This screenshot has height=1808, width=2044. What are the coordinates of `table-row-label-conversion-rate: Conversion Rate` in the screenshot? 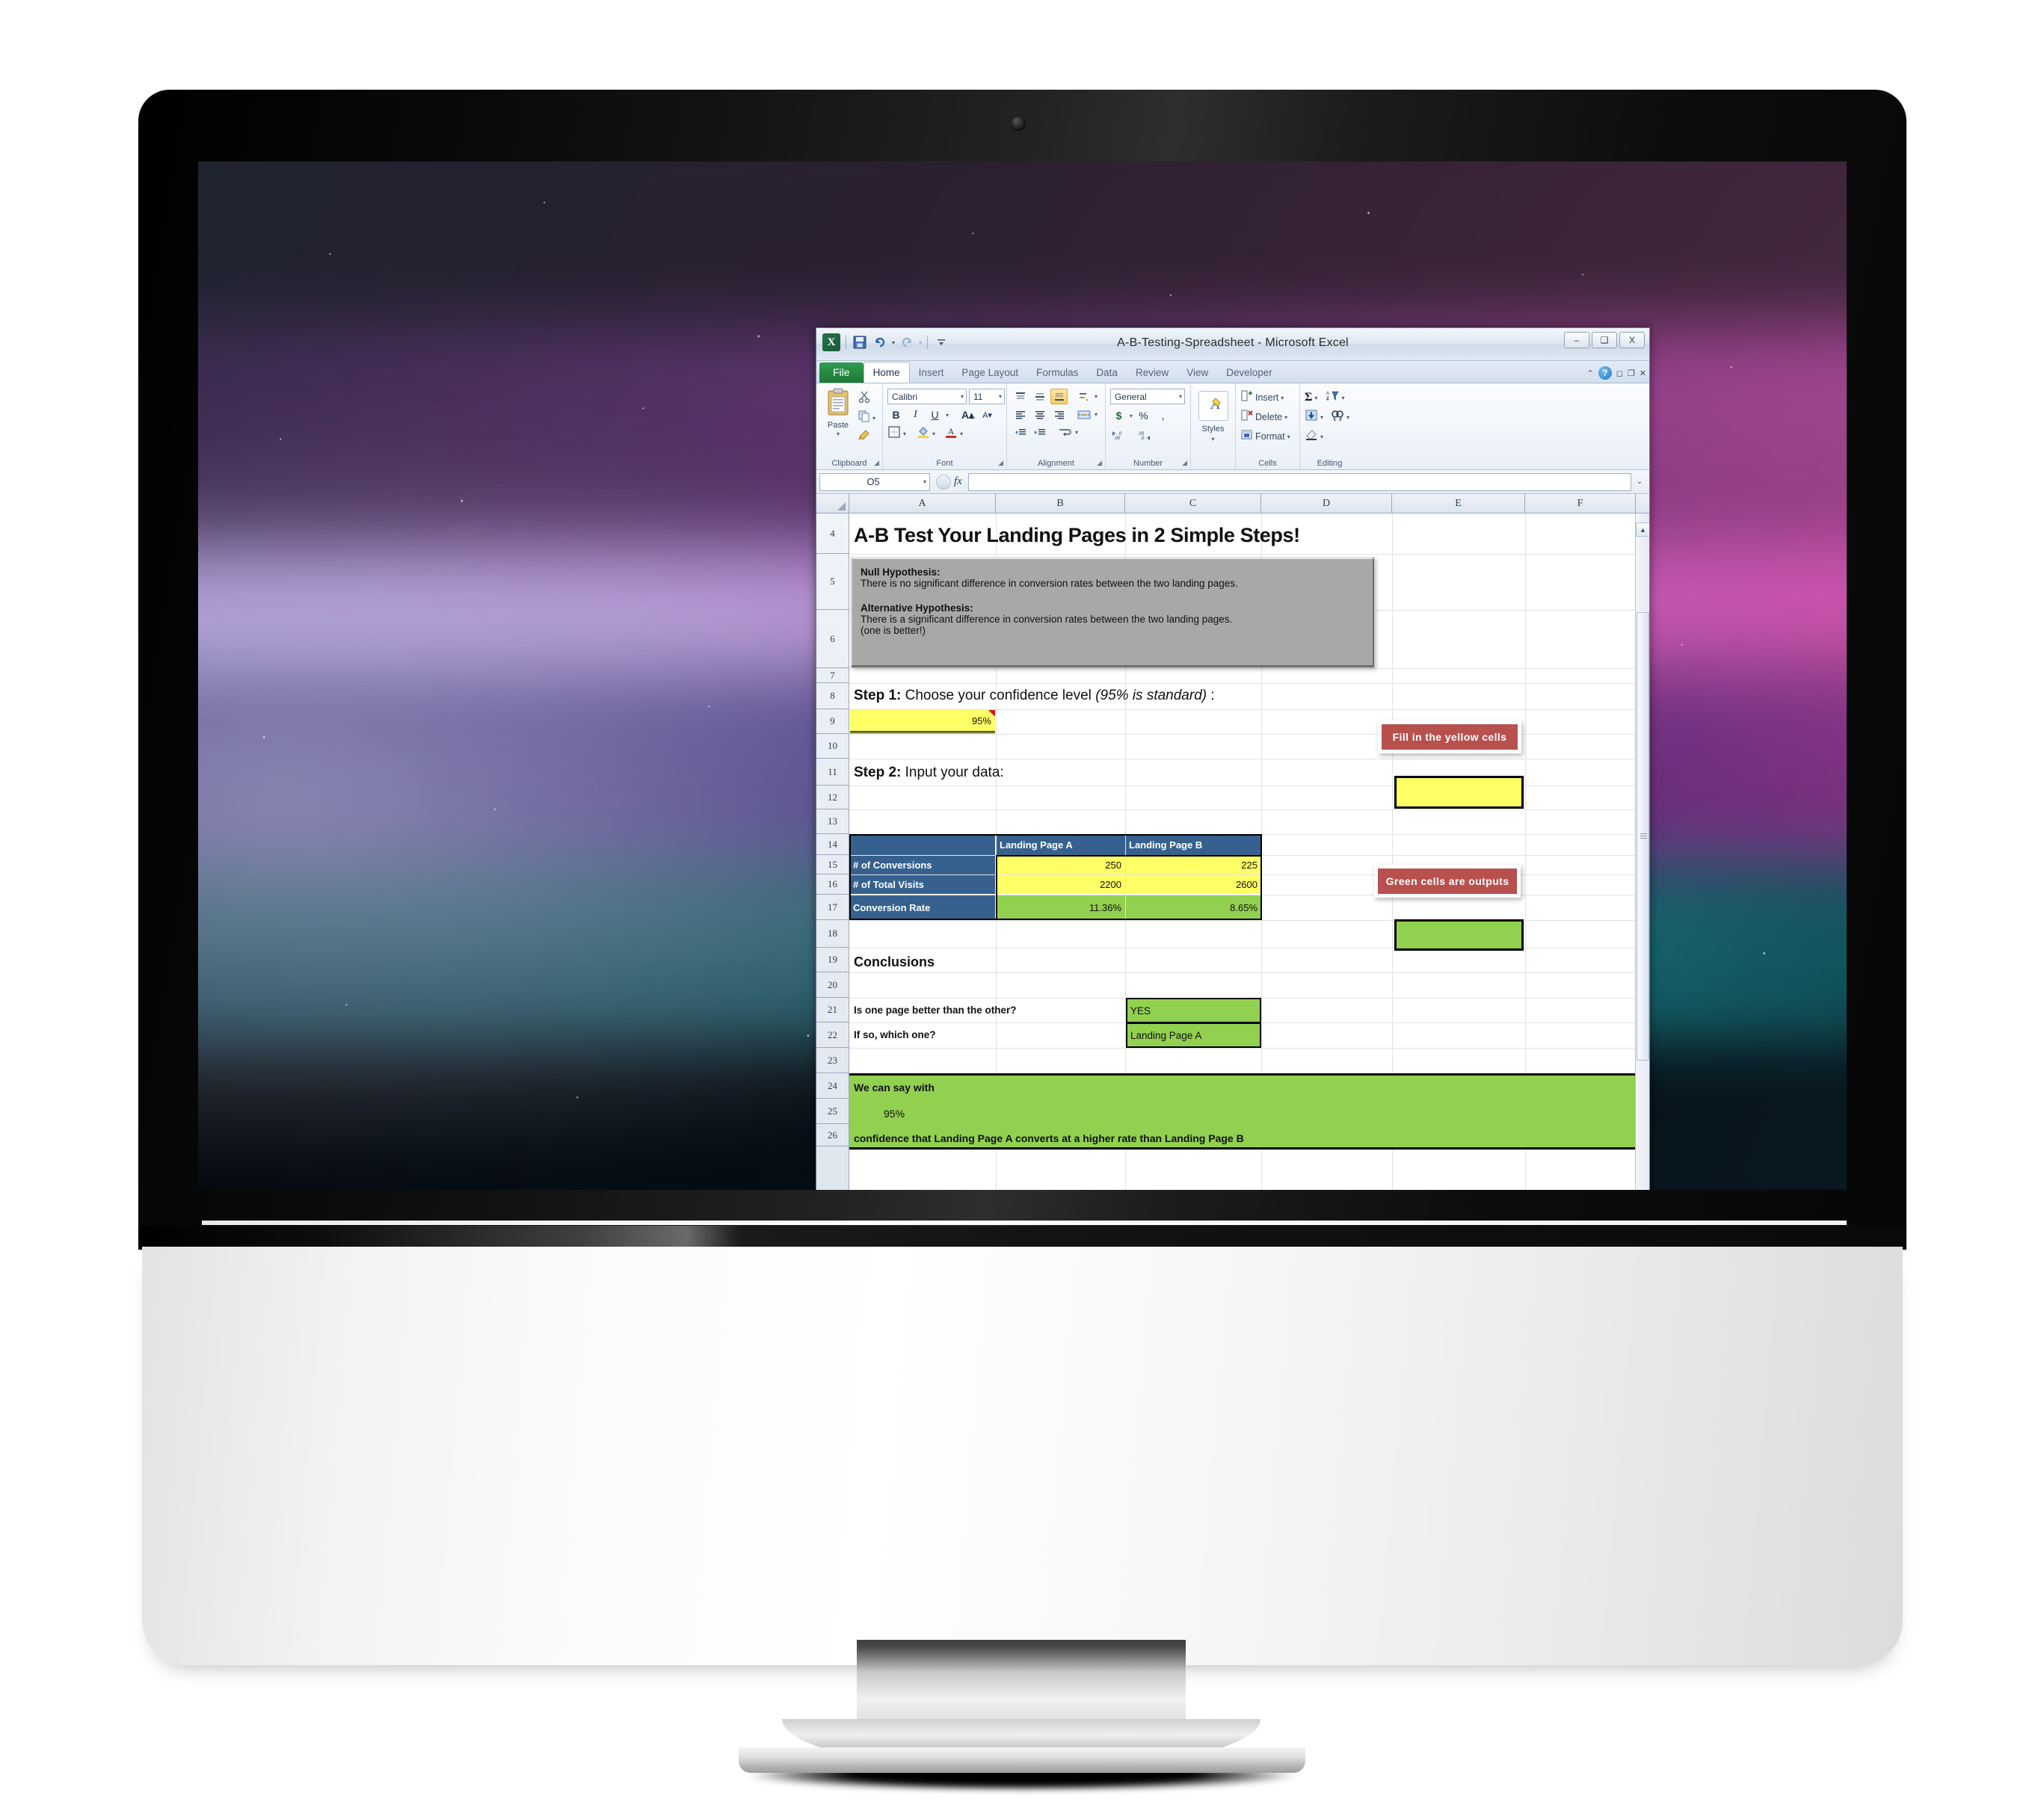 It's located at (922, 907).